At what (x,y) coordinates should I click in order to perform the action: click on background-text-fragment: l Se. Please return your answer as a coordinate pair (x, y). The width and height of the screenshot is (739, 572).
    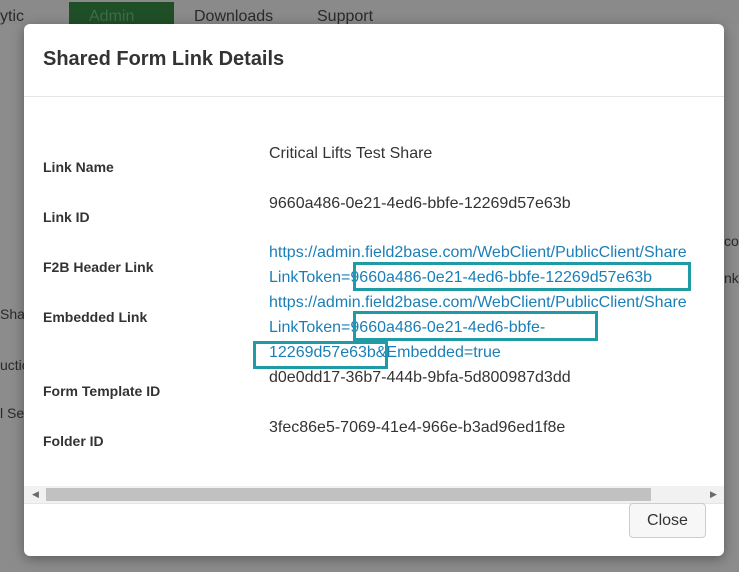
    Looking at the image, I should click on (12, 413).